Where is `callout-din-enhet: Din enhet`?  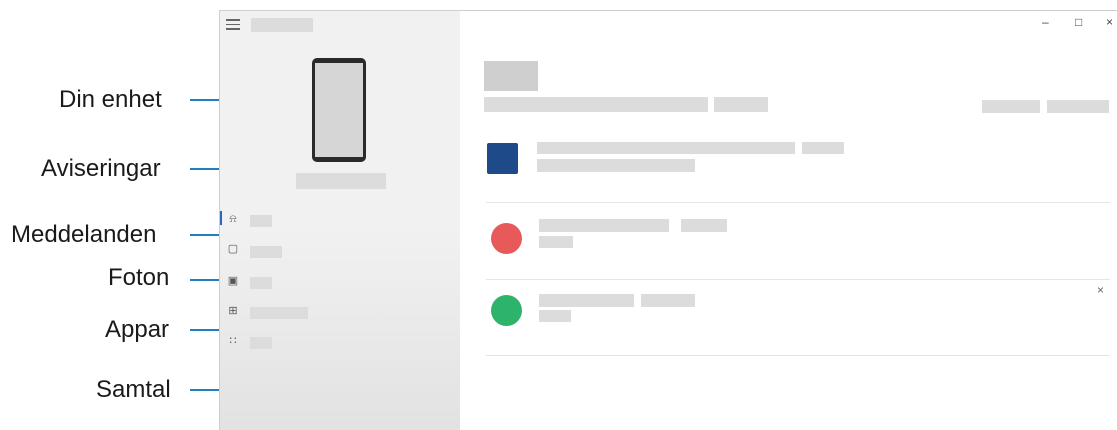
callout-din-enhet: Din enhet is located at coordinates (110, 99).